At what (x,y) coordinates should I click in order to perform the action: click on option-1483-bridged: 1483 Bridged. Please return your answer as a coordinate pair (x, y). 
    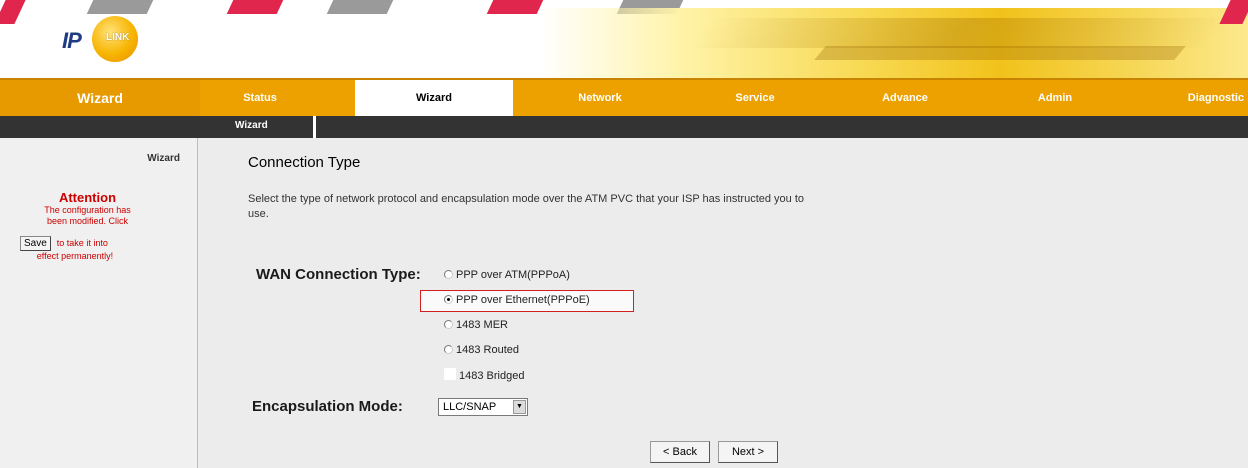
    Looking at the image, I should click on (484, 375).